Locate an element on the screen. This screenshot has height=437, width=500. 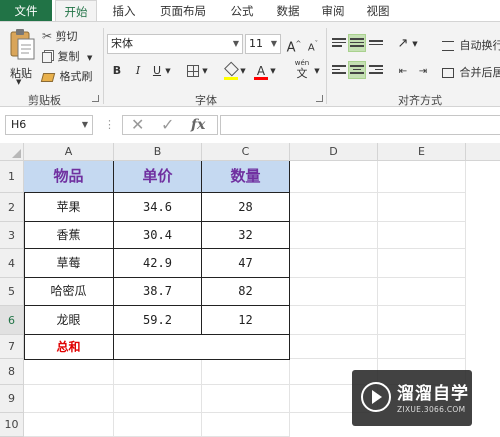
enter-entry-icon: ✓ is located at coordinates (167, 125).